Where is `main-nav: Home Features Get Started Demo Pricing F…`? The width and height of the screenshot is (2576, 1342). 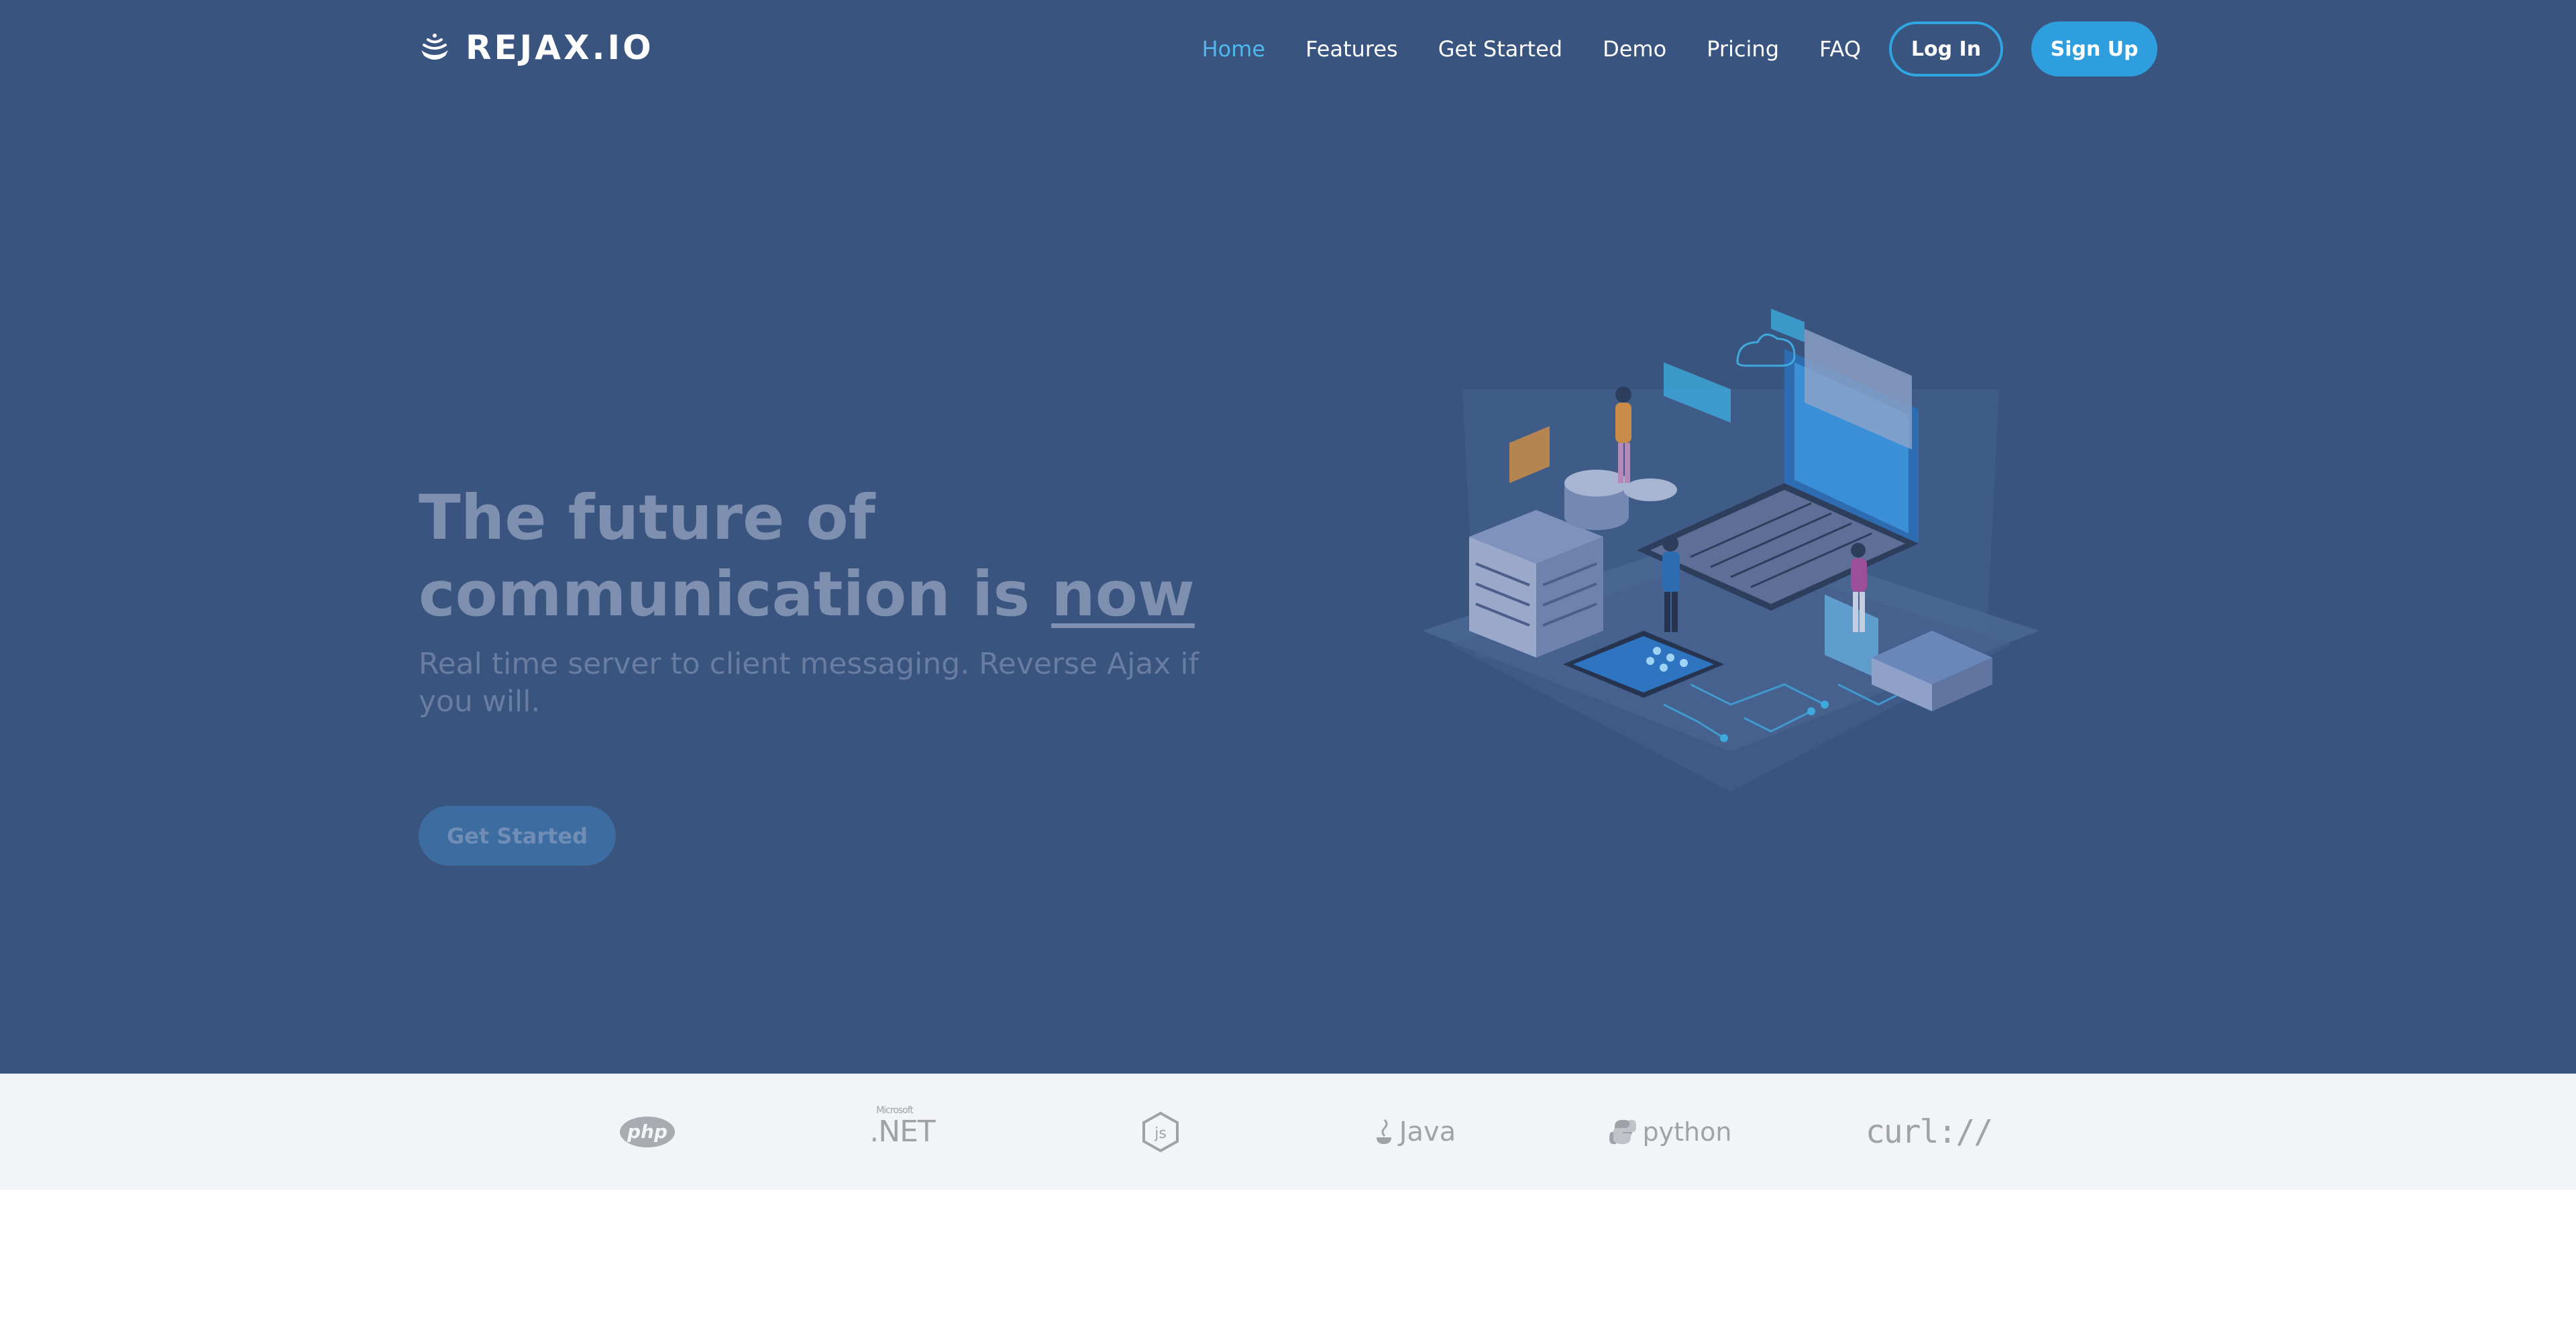
main-nav: Home Features Get Started Demo Pricing F… is located at coordinates (1679, 49).